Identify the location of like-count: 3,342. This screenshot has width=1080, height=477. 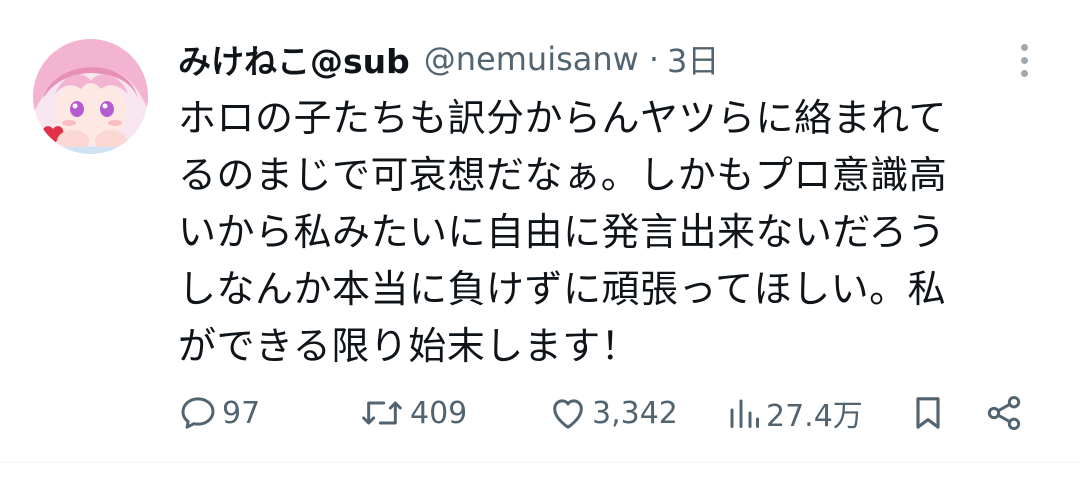
(635, 413).